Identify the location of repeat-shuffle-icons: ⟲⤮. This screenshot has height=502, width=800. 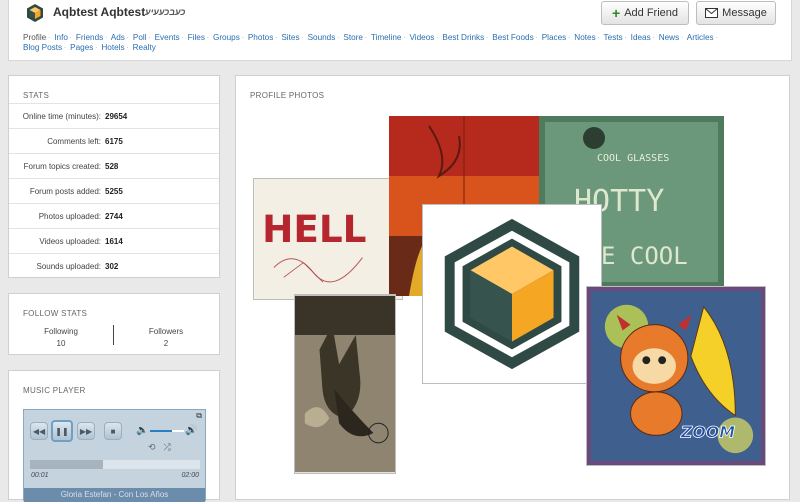
(163, 447).